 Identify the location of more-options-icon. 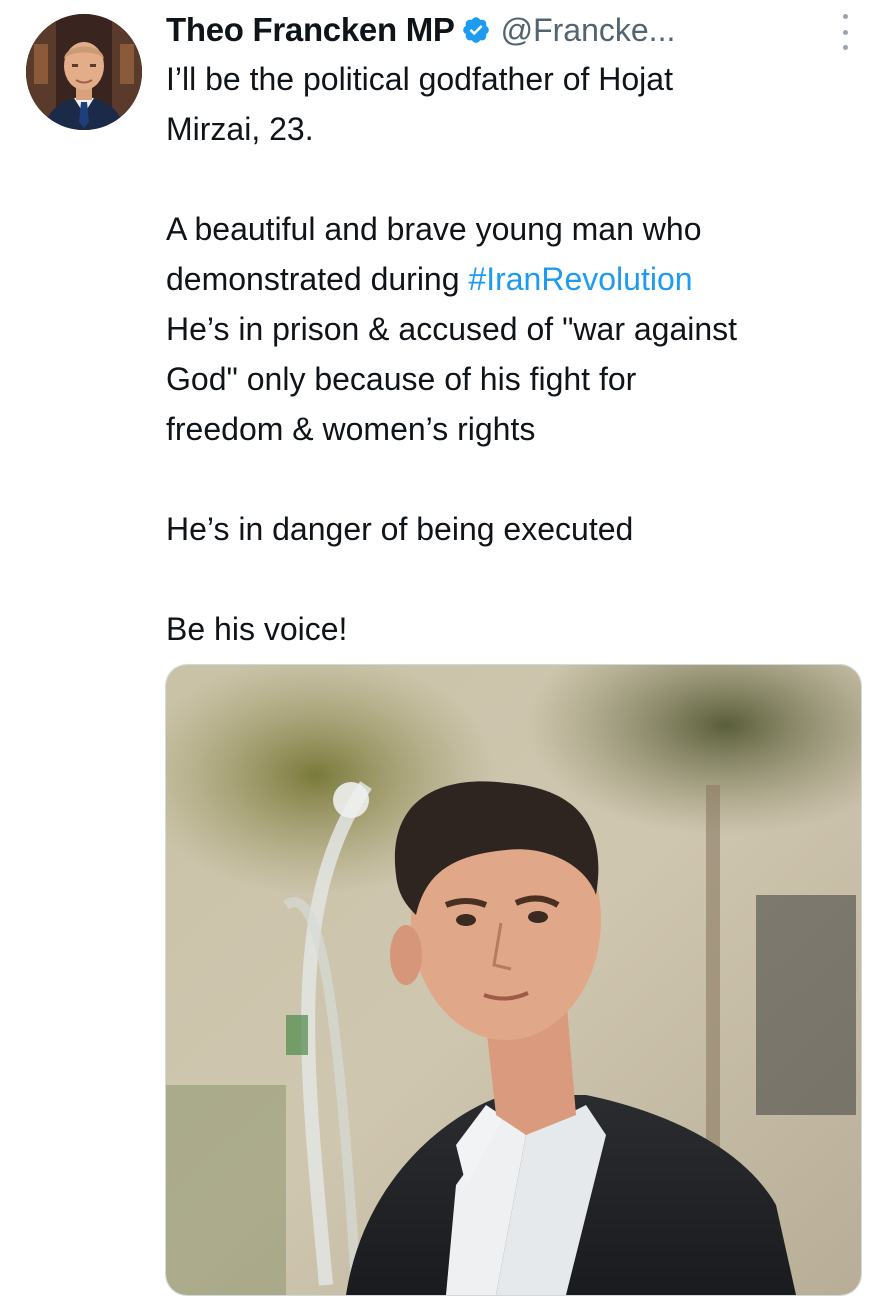
(845, 32).